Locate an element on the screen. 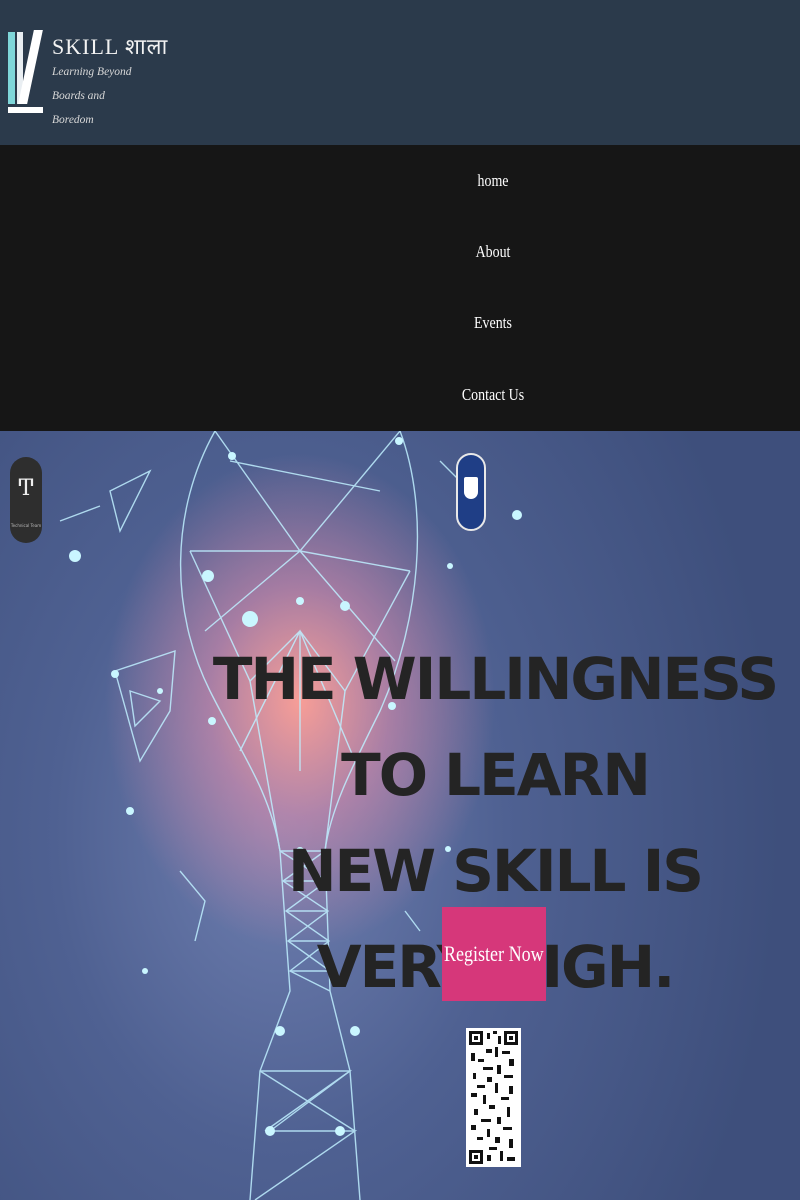 Image resolution: width=800 pixels, height=1200 pixels. technical-team-label: Technical Team is located at coordinates (26, 525).